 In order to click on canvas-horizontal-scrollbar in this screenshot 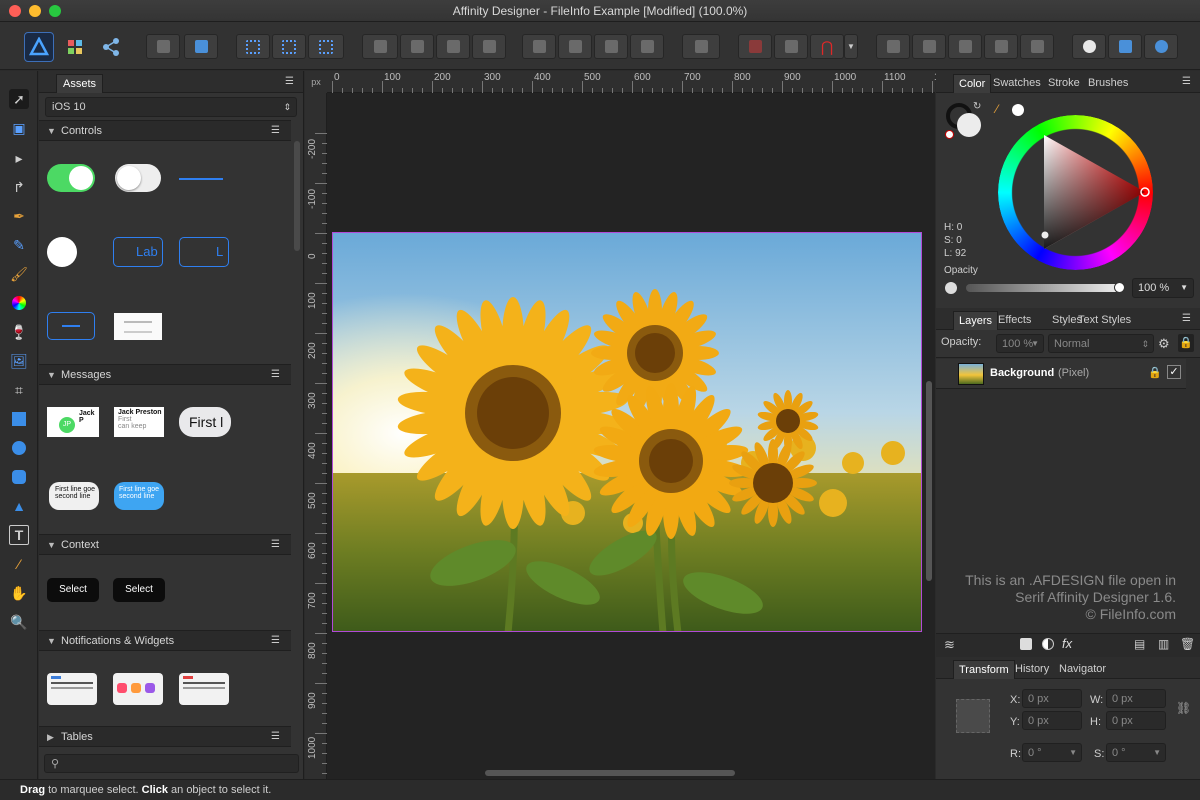, I will do `click(610, 773)`.